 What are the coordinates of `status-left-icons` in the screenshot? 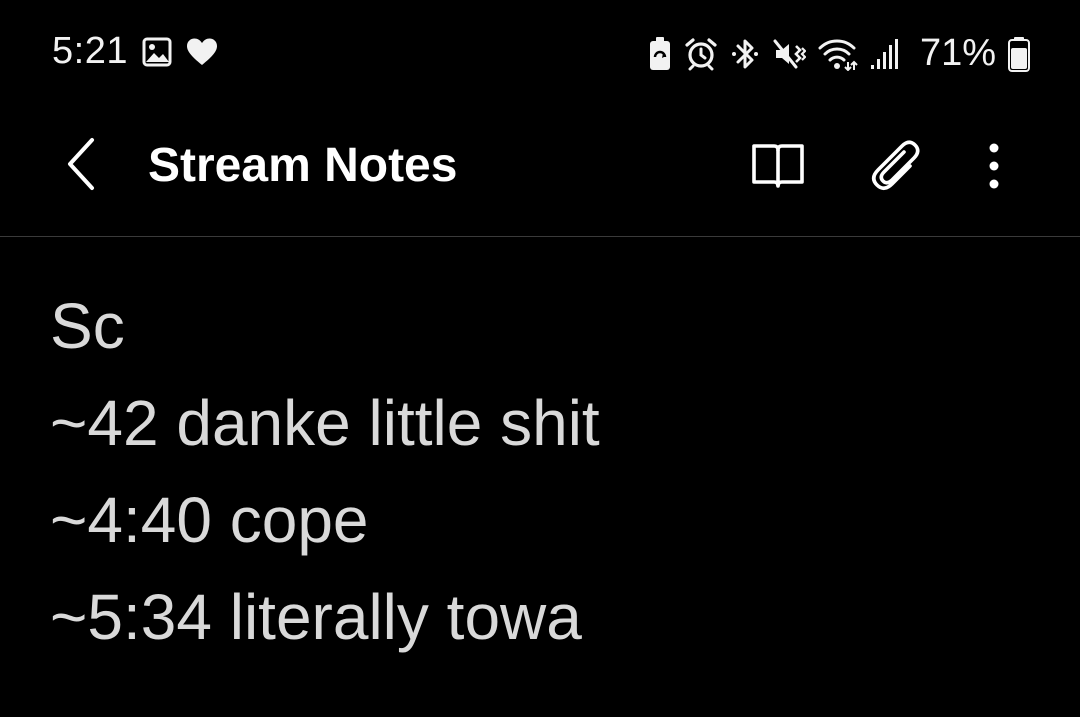 It's located at (180, 52).